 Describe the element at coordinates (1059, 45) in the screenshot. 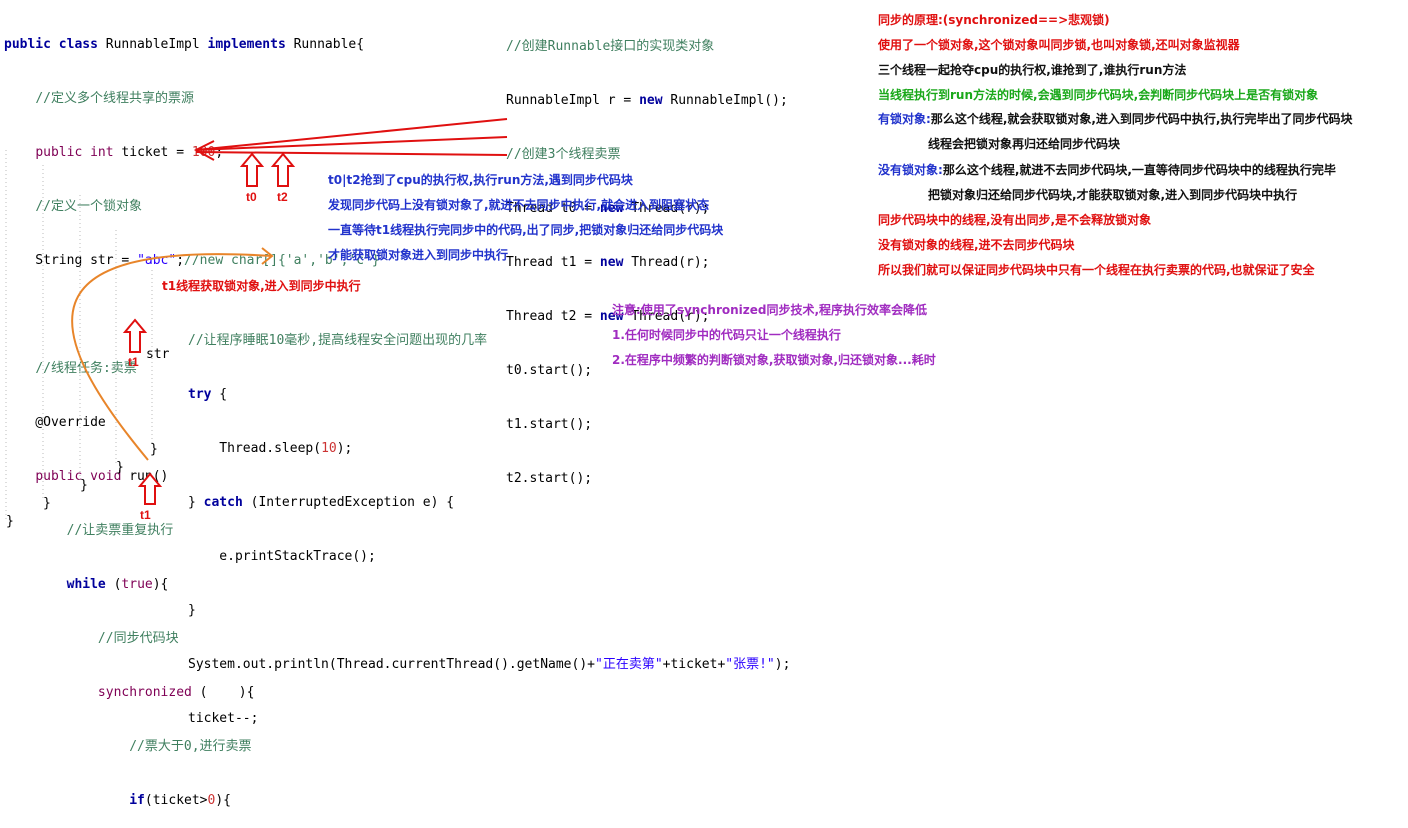

I see `right-note-2: 使用了一个锁对象,这个锁对象叫同步锁,也叫对象锁,还叫对象监视器` at that location.